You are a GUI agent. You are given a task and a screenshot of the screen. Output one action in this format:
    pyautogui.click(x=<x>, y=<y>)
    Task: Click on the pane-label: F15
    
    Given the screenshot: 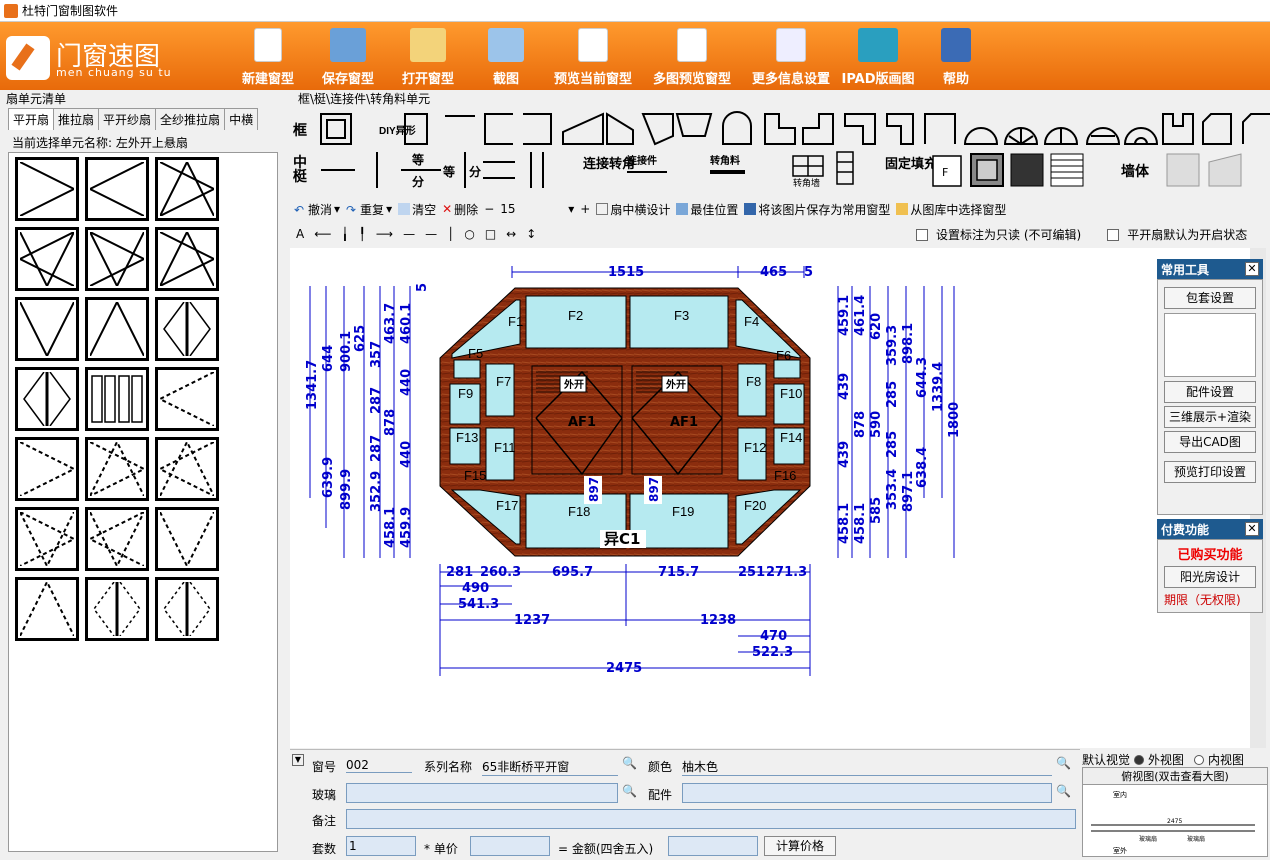 What is the action you would take?
    pyautogui.click(x=475, y=475)
    